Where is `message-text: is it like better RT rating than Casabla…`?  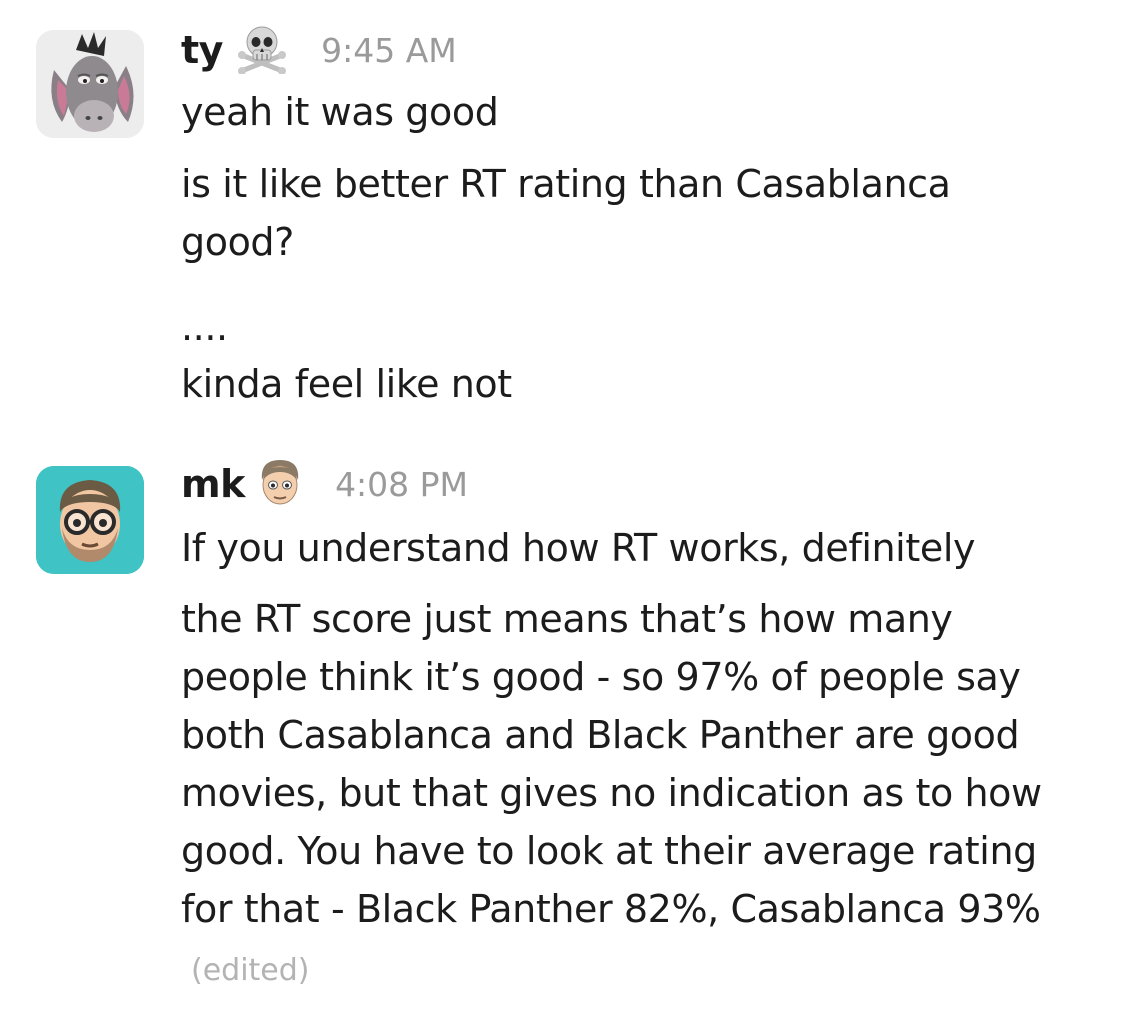 message-text: is it like better RT rating than Casabla… is located at coordinates (566, 213).